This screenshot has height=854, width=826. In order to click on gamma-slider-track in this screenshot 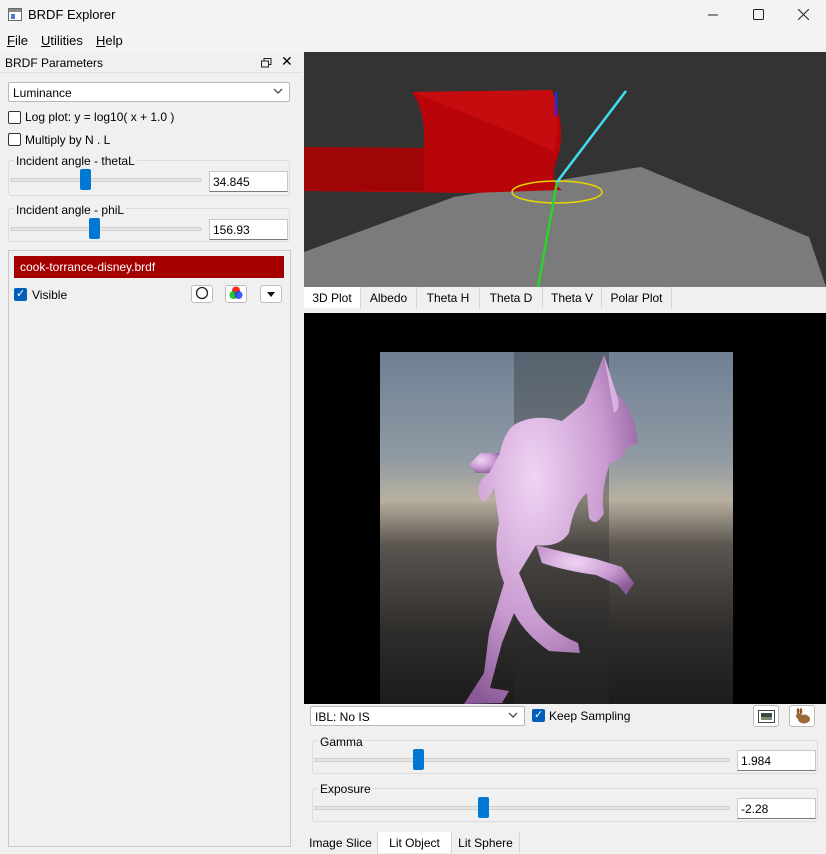, I will do `click(522, 760)`.